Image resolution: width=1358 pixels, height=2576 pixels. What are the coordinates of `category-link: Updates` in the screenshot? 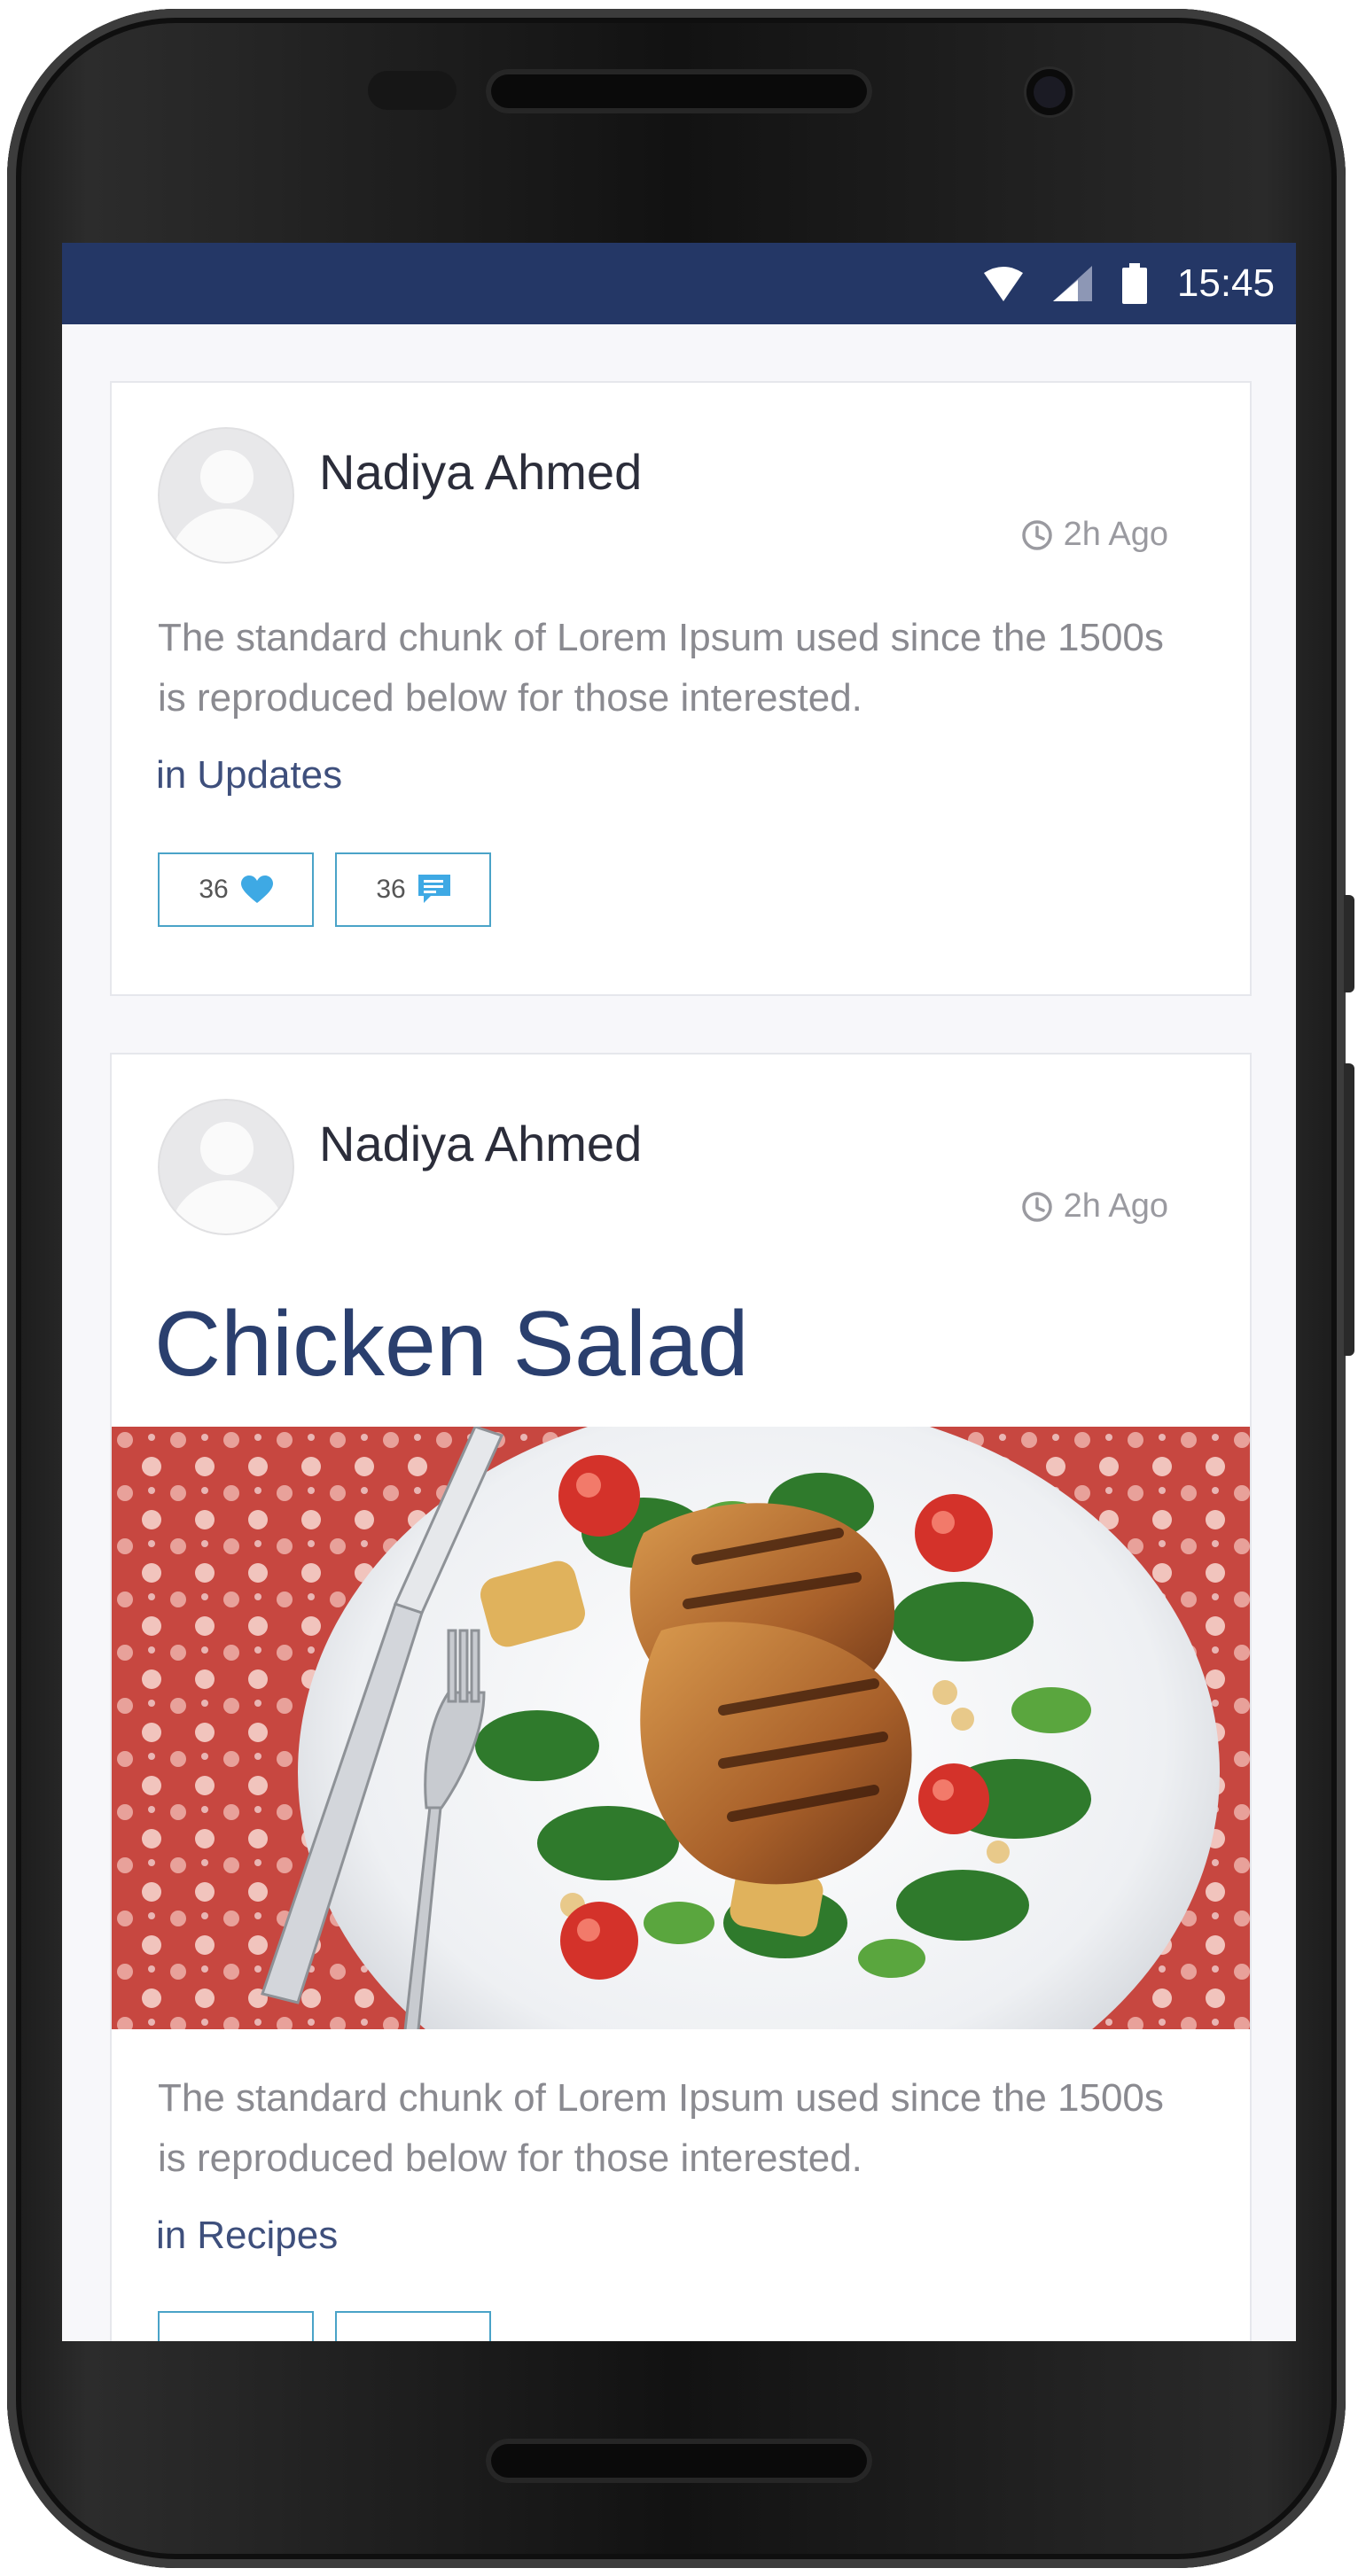 It's located at (269, 775).